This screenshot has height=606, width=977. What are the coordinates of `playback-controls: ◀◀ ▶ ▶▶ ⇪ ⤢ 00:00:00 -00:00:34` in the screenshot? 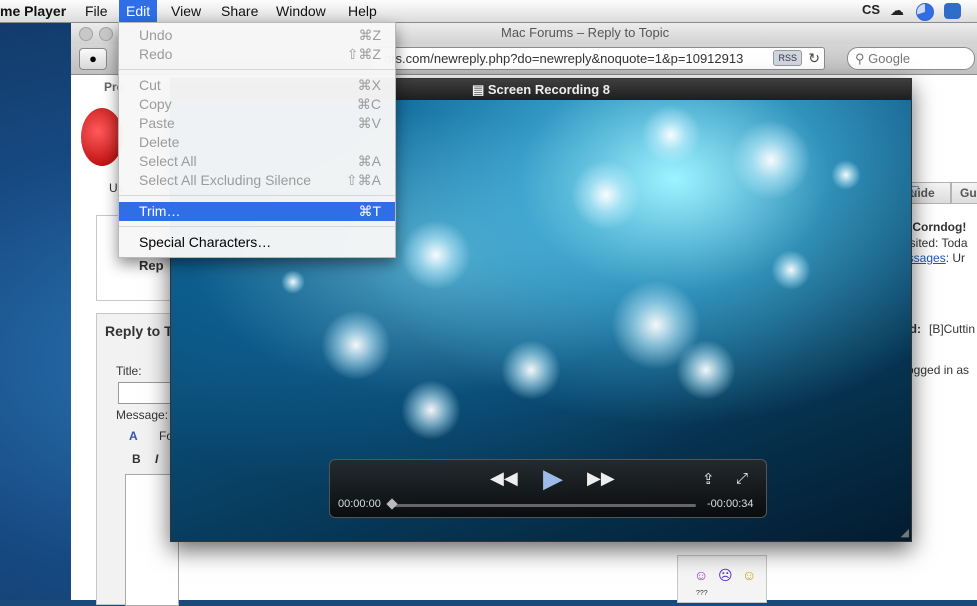 It's located at (548, 488).